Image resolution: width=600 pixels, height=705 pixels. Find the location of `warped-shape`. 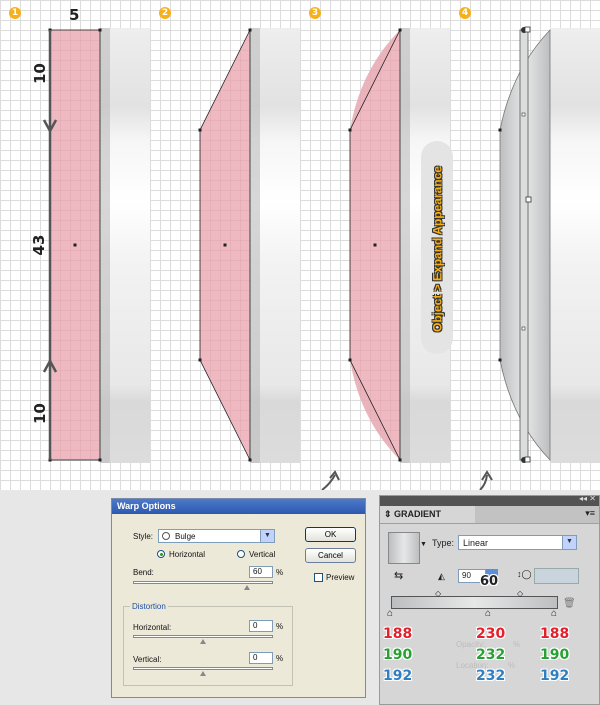

warped-shape is located at coordinates (375, 245).